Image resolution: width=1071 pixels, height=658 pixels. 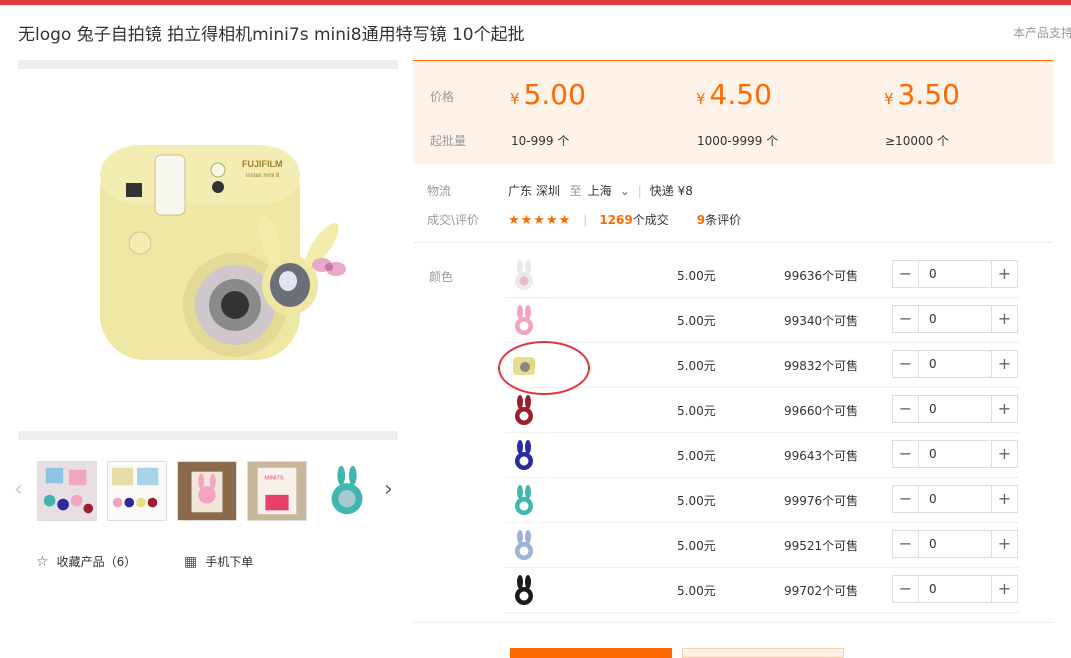 What do you see at coordinates (229, 562) in the screenshot?
I see `mobile-order-label: 手机下单` at bounding box center [229, 562].